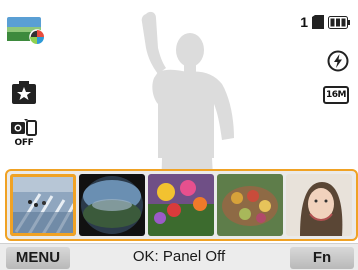 The image size is (358, 270). I want to click on miniature-thumbnail, so click(43, 205).